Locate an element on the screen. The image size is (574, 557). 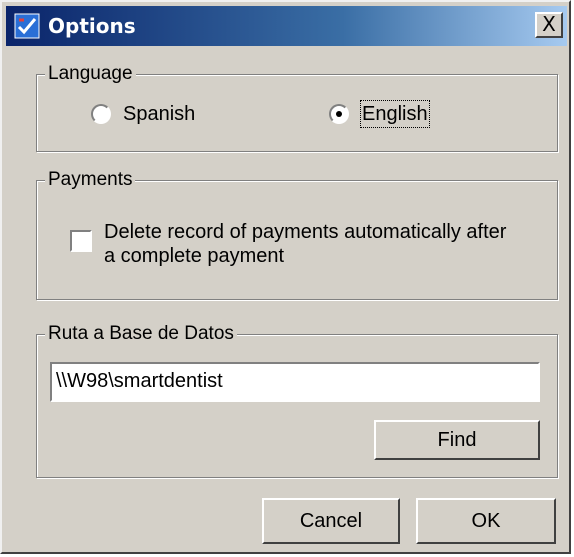
find-button: Find is located at coordinates (457, 440).